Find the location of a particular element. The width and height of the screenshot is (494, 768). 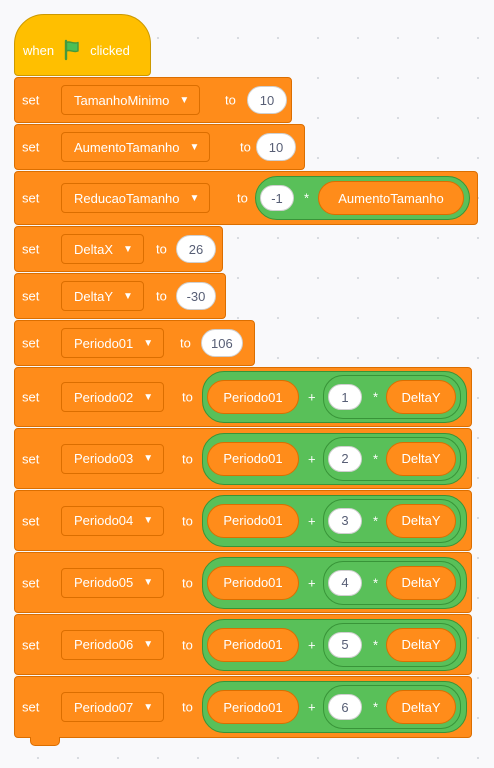

operand-input: 2 is located at coordinates (345, 458).